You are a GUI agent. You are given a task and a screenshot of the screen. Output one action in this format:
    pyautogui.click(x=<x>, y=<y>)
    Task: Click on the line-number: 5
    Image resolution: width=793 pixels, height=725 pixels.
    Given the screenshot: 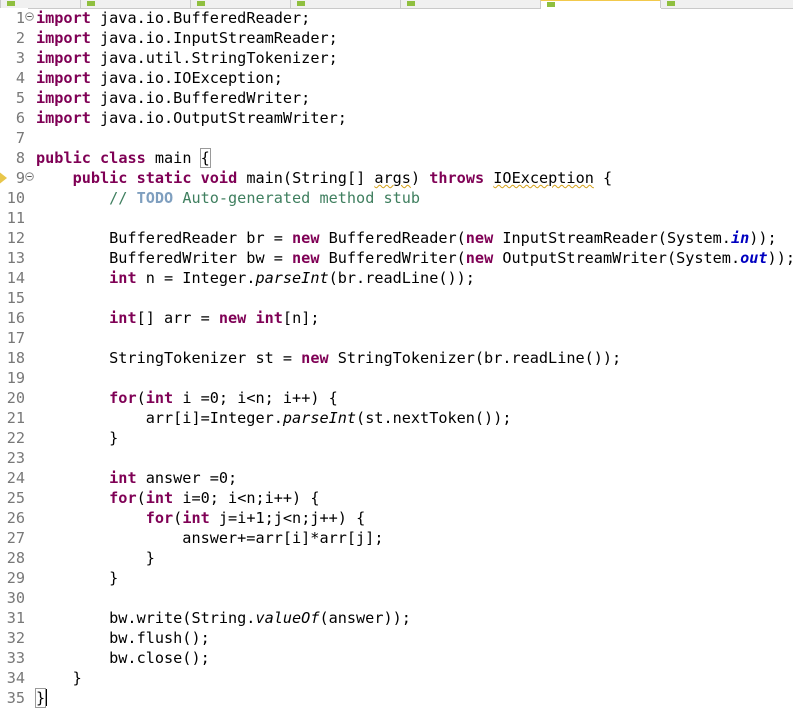 What is the action you would take?
    pyautogui.click(x=20, y=98)
    